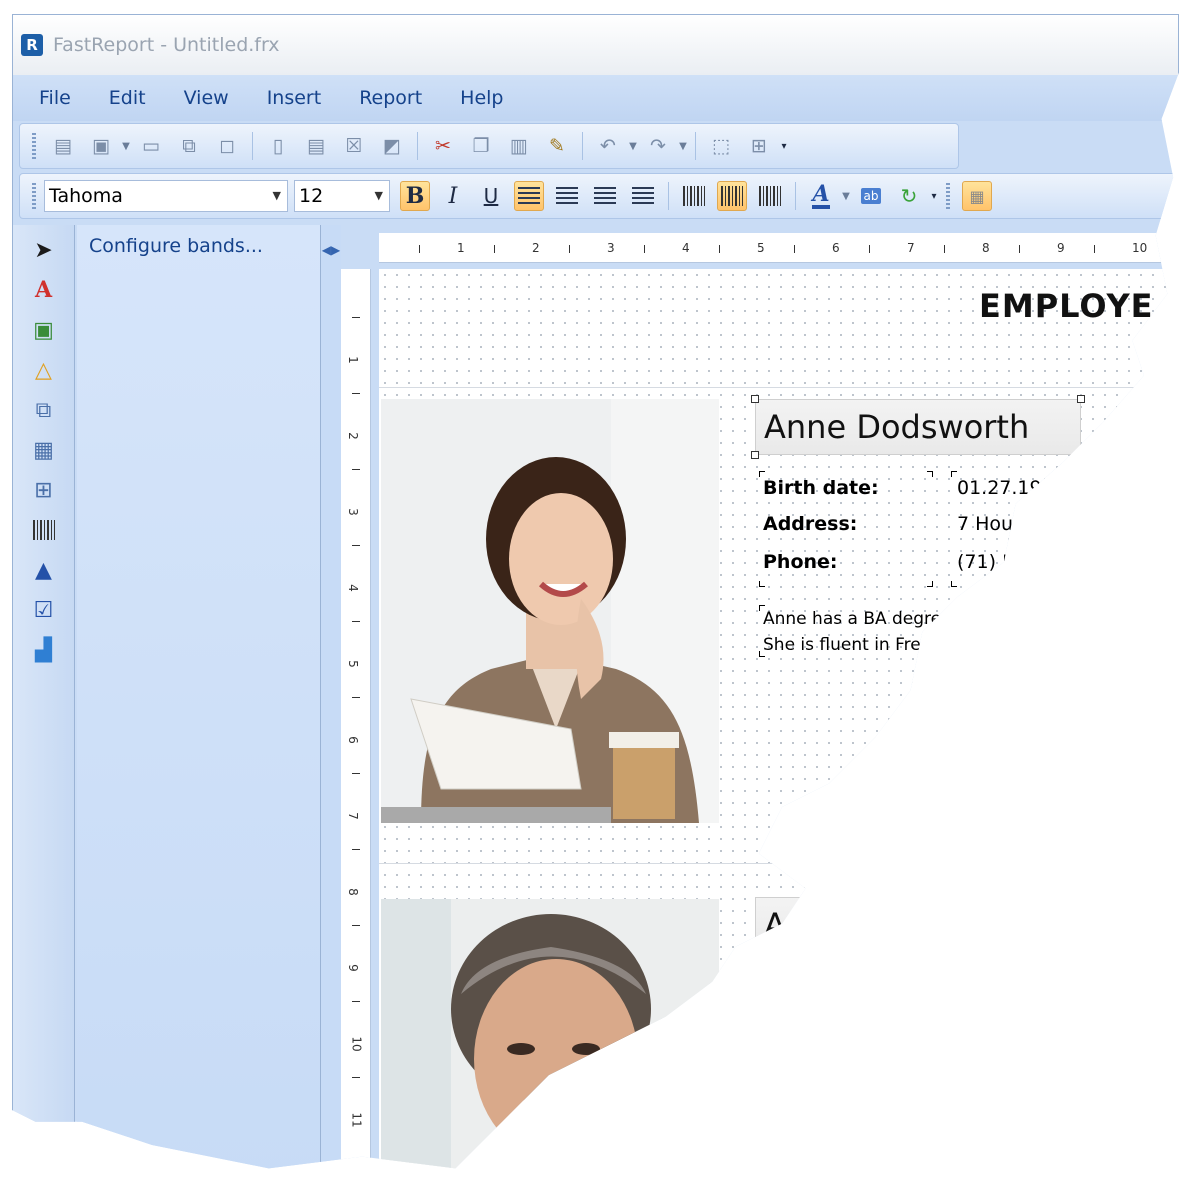  I want to click on band-separator, so click(778, 863).